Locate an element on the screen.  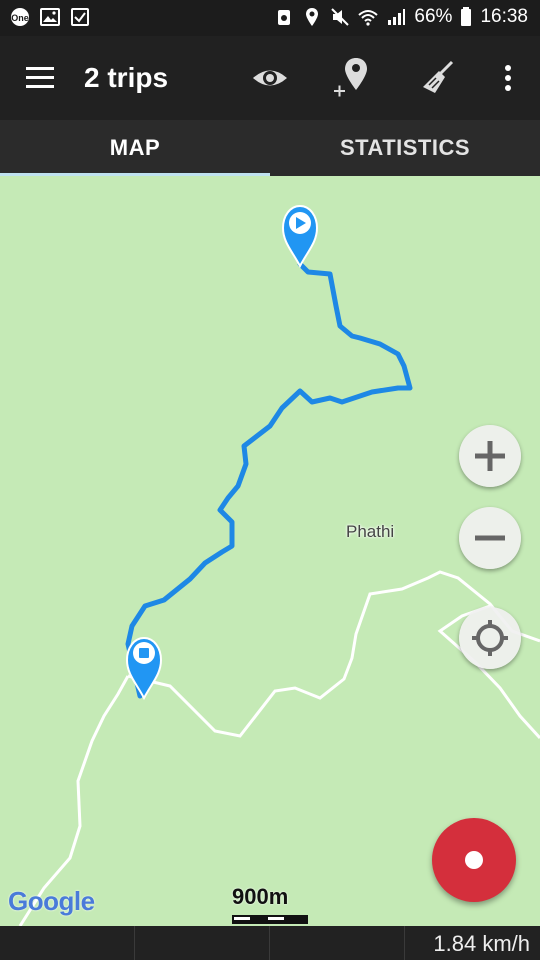
notification-icons: One is located at coordinates (50, 17).